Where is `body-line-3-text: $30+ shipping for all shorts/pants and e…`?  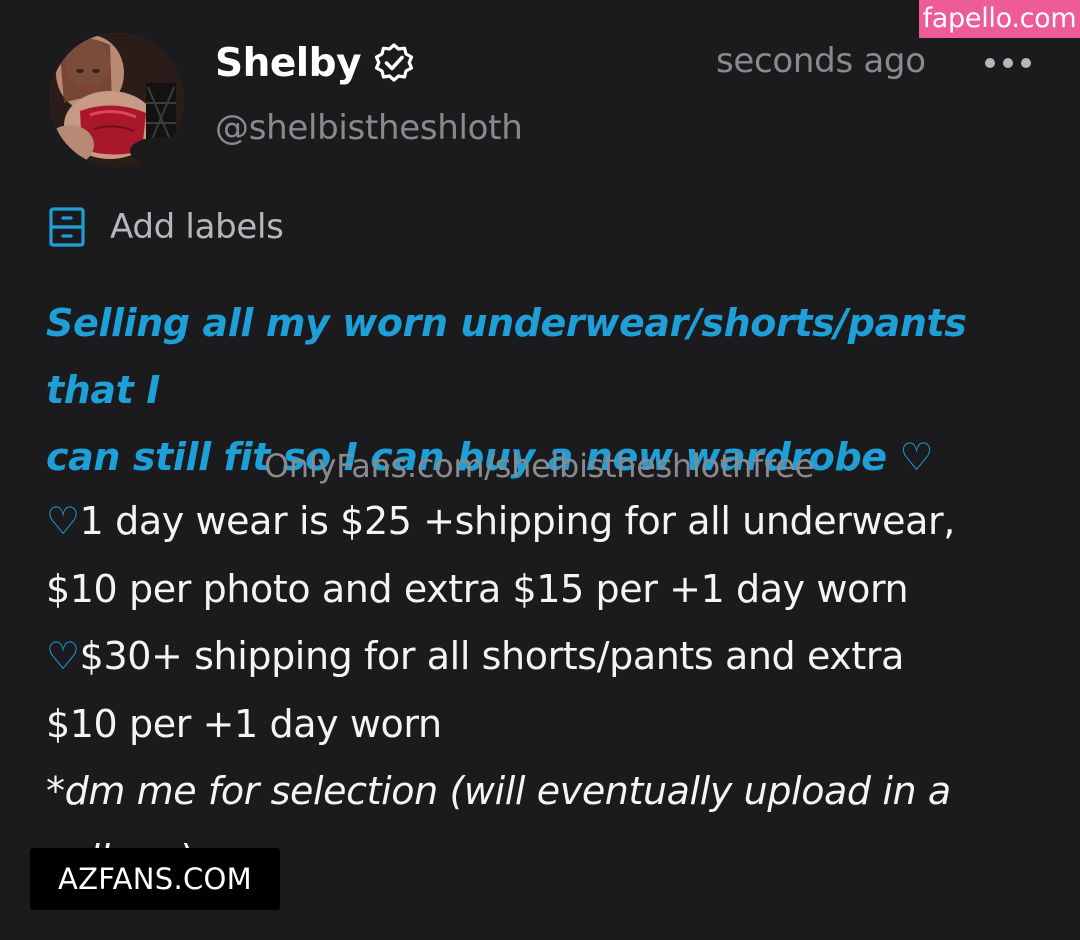
body-line-3-text: $30+ shipping for all shorts/pants and e… is located at coordinates (492, 656).